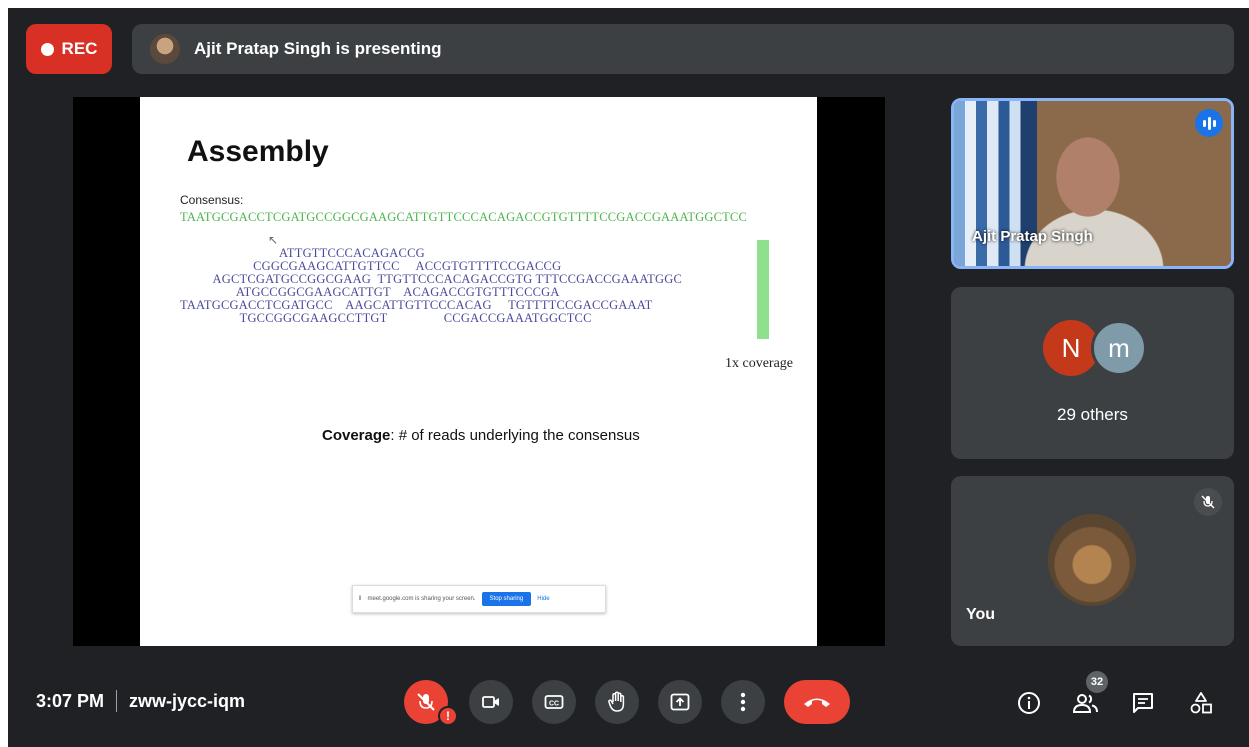 The height and width of the screenshot is (747, 1249). I want to click on more-icon, so click(743, 702).